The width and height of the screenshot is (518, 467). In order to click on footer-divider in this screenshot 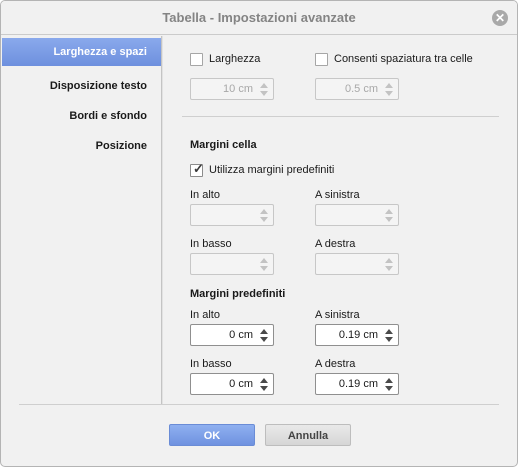, I will do `click(259, 404)`.